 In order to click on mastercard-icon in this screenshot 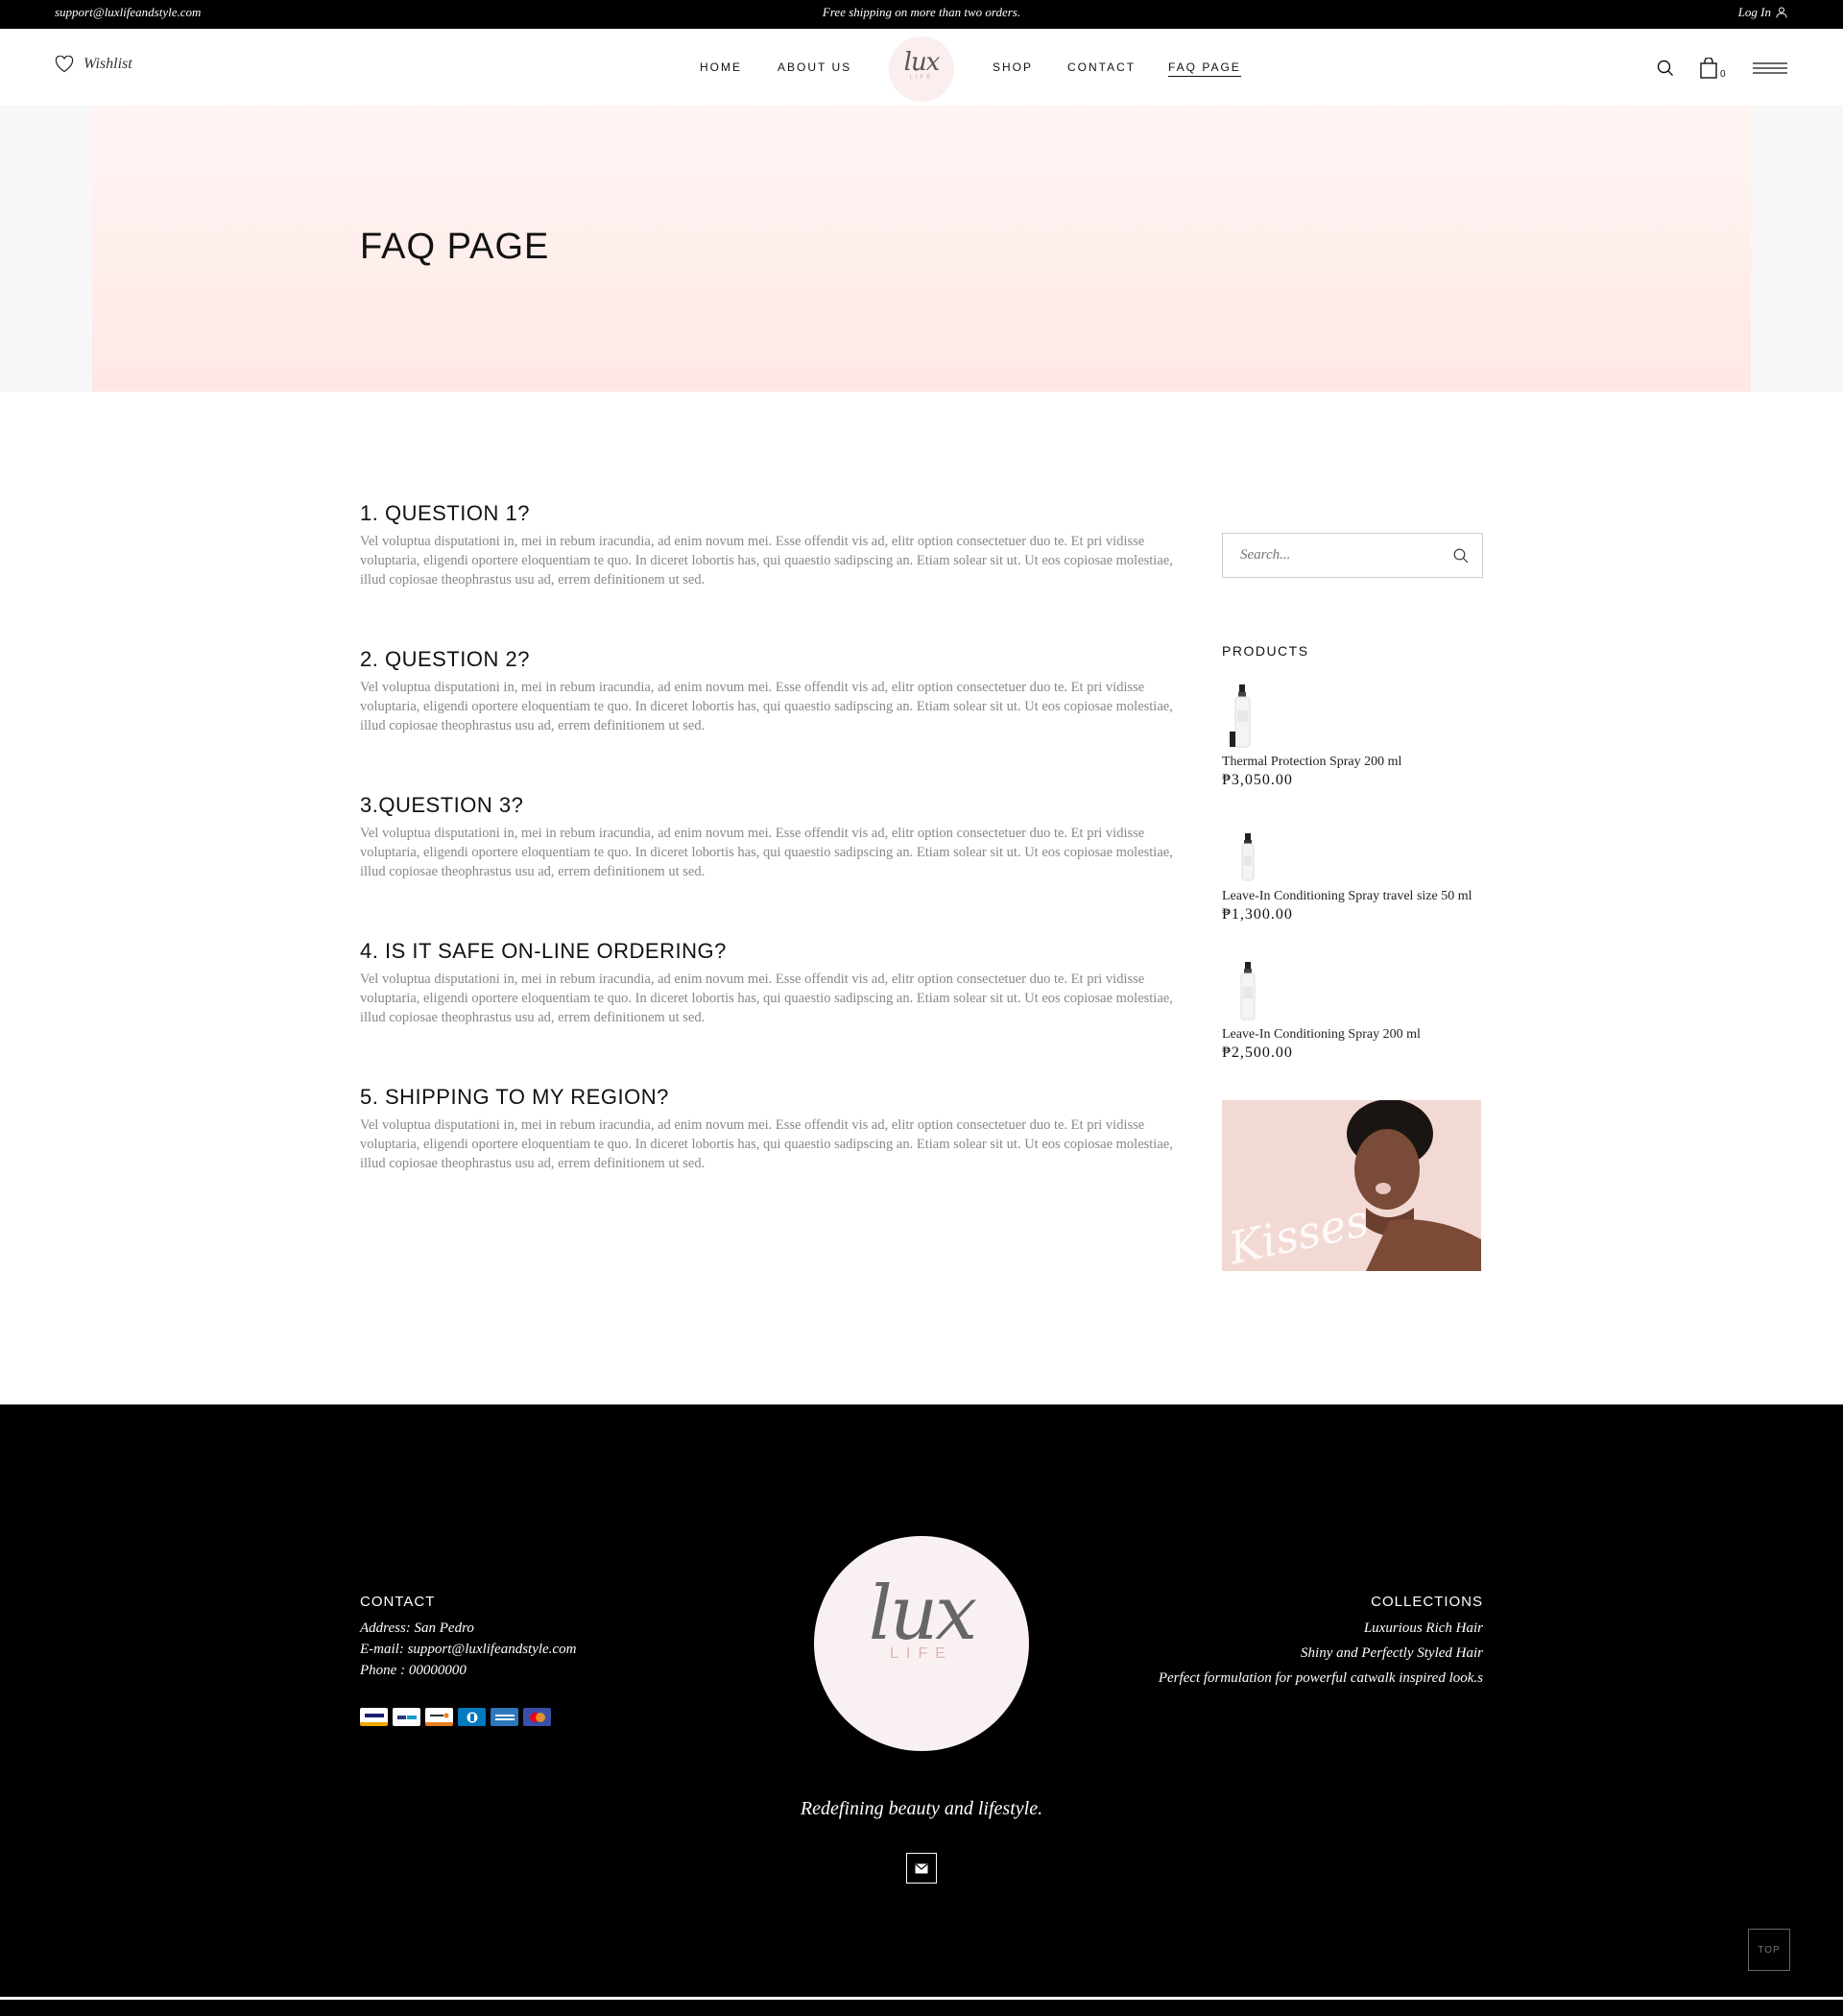, I will do `click(537, 1717)`.